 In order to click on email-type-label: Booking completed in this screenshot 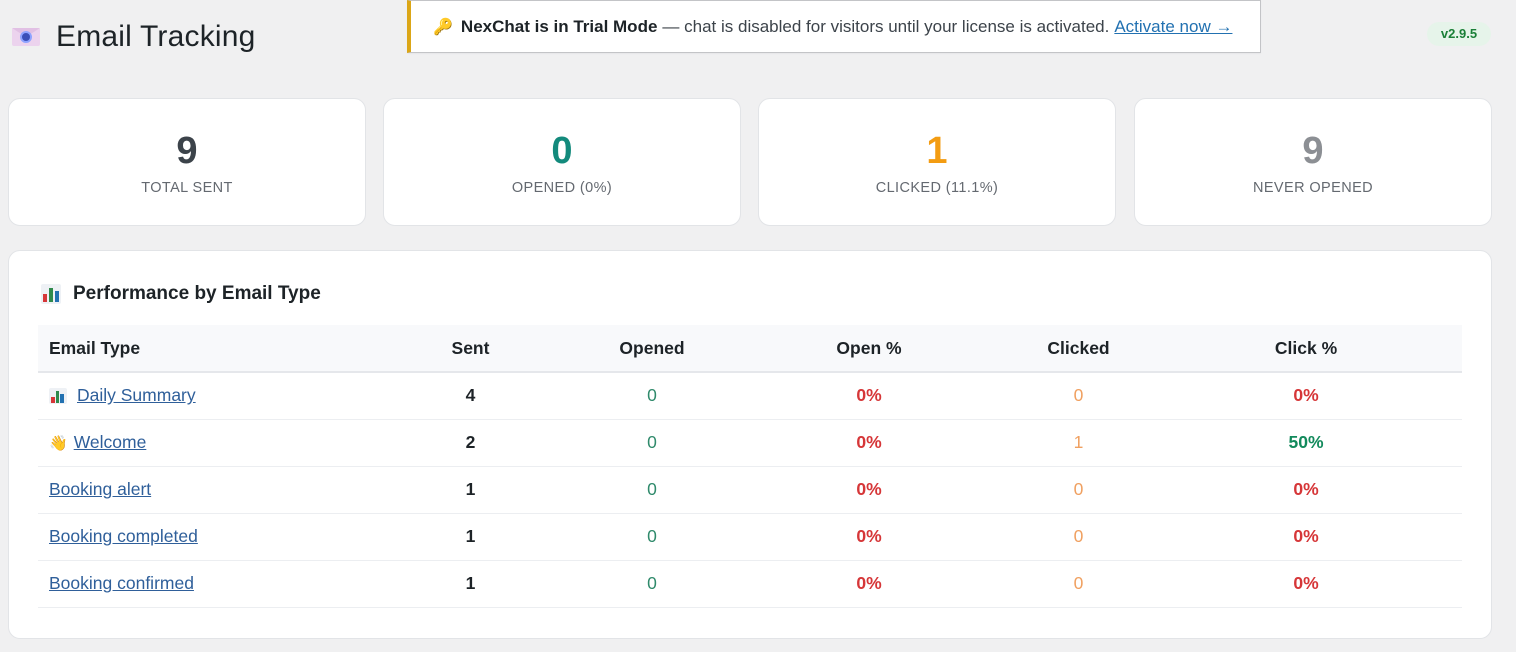, I will do `click(123, 536)`.